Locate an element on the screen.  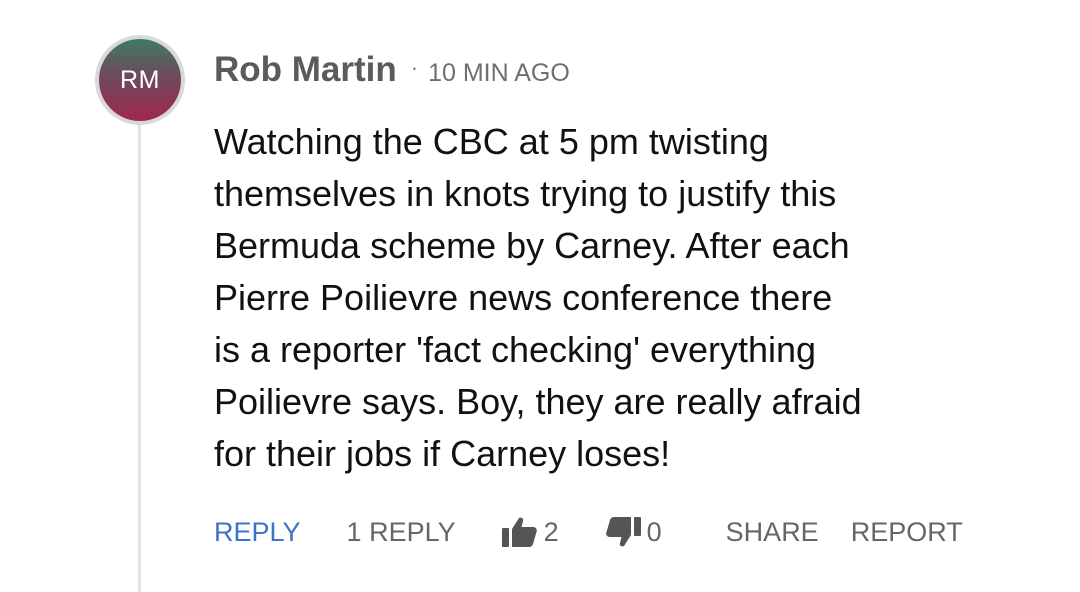
comment-line: Watching the CBC at 5 pm twisting is located at coordinates (491, 141).